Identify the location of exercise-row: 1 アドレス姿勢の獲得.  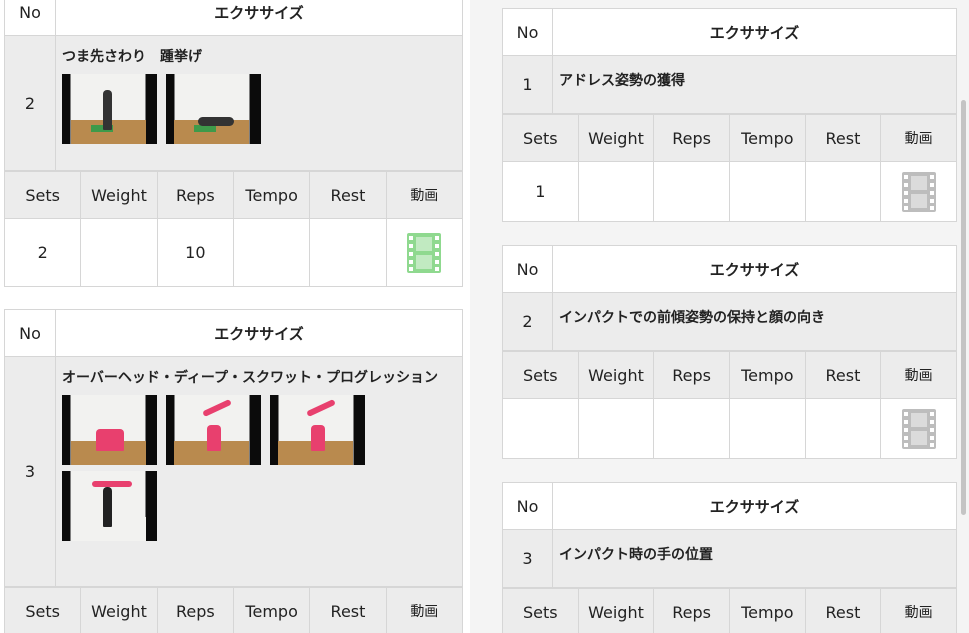
(729, 84).